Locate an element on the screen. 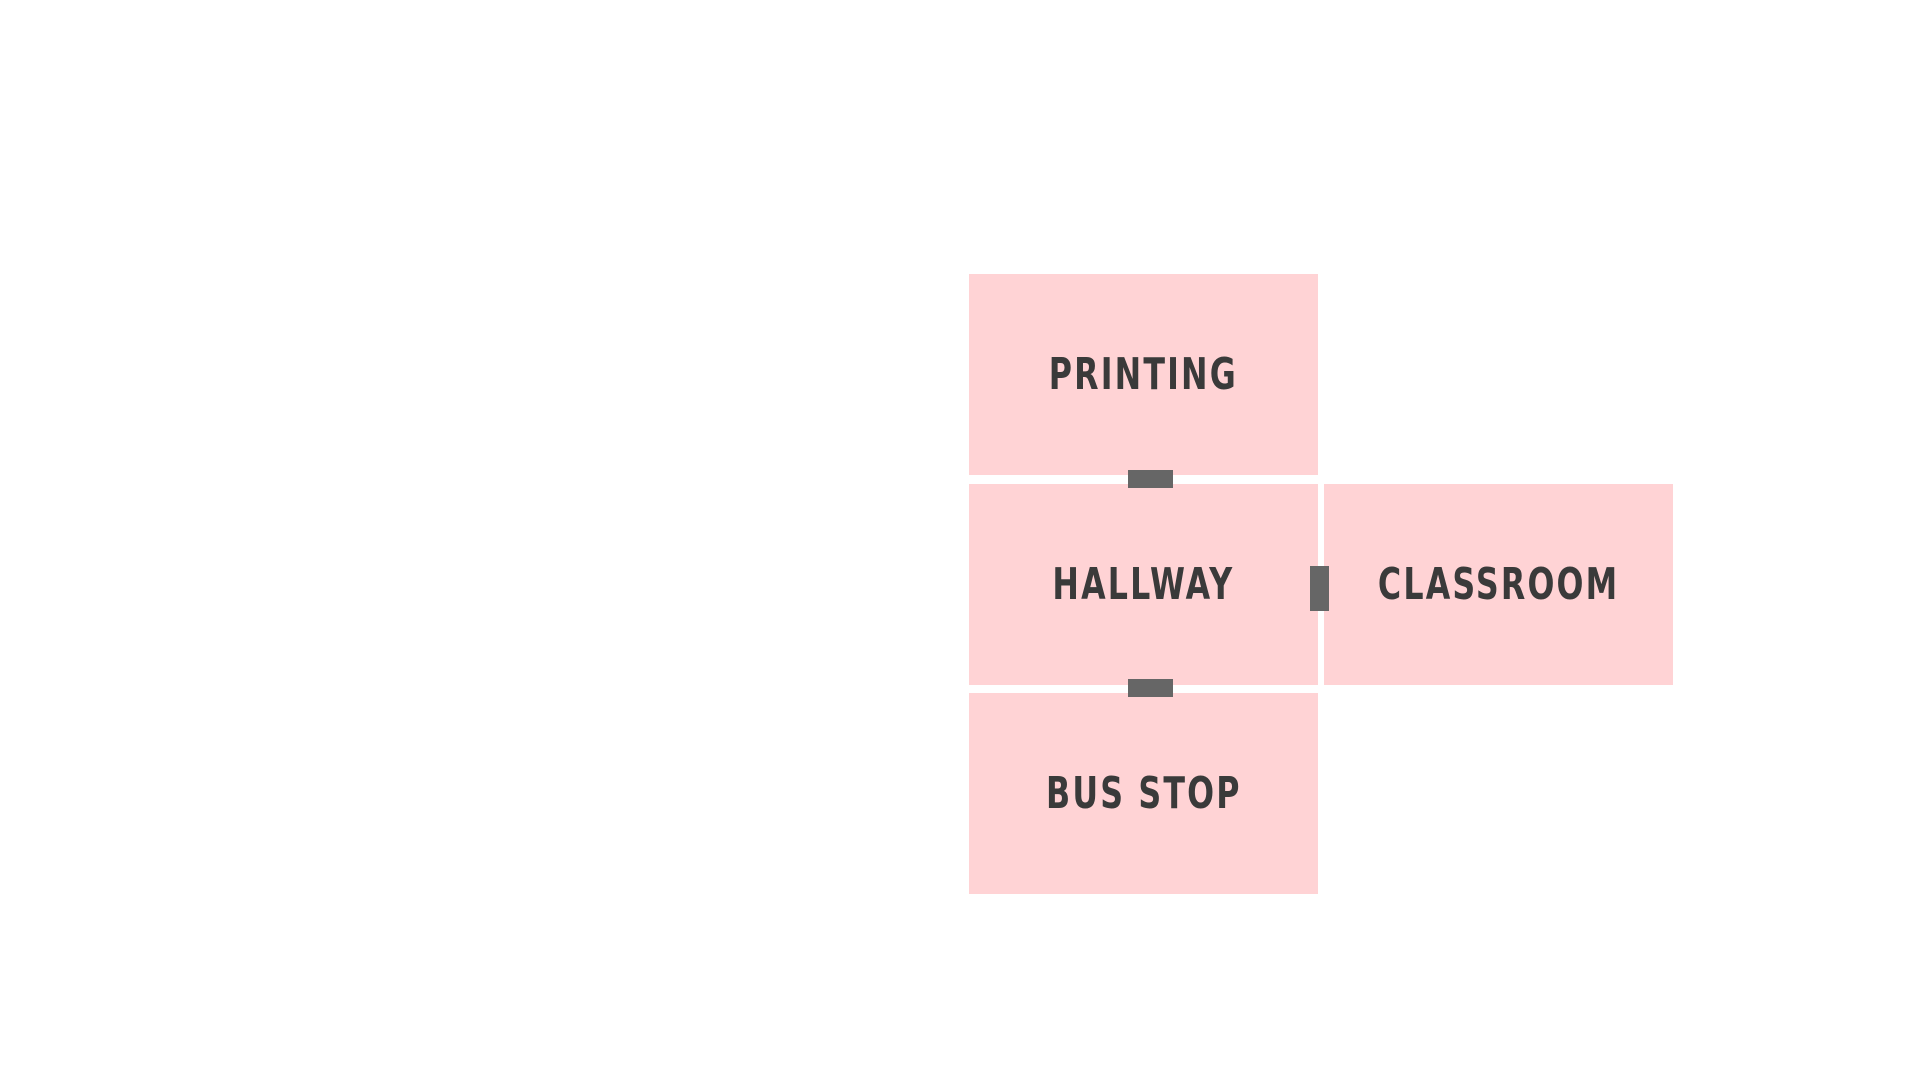 The height and width of the screenshot is (1080, 1920). room-classroom-label: CLASSROOM is located at coordinates (1498, 584).